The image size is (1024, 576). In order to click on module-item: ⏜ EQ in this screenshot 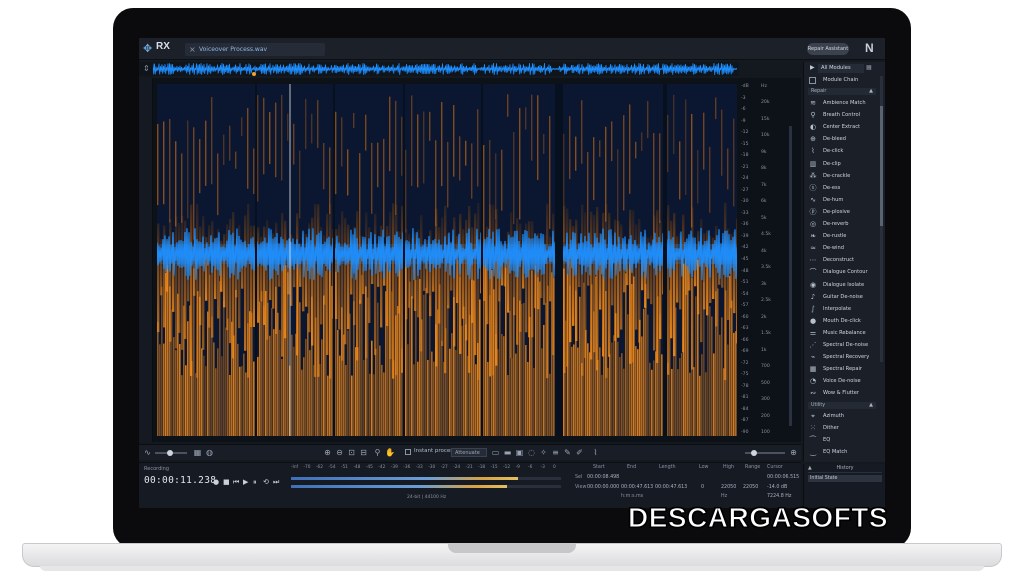, I will do `click(843, 440)`.